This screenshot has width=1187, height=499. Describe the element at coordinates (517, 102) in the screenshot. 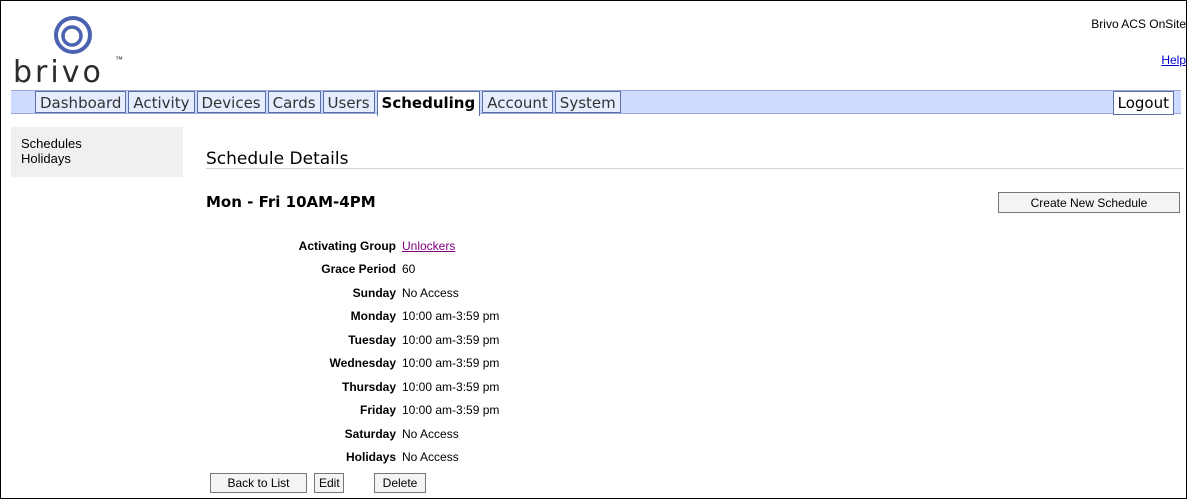

I see `tab-account: Account` at that location.